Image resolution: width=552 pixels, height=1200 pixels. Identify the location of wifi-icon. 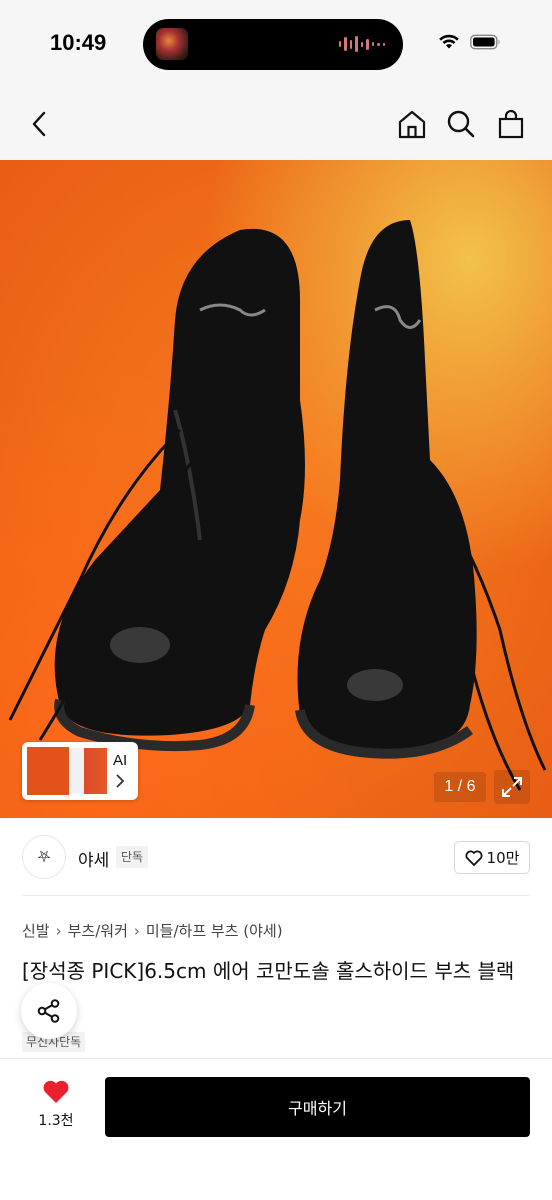
(449, 41).